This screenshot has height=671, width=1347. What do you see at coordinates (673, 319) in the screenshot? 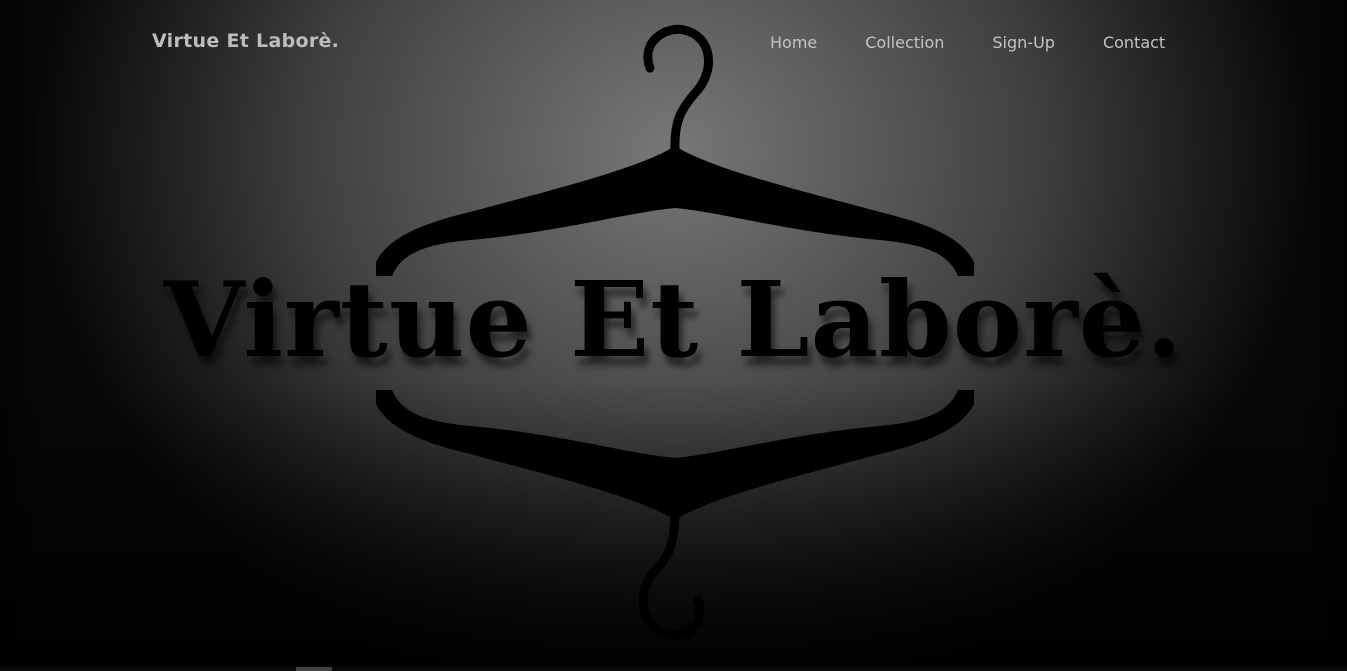
I see `hero-title: Virtue Et Laborè.` at bounding box center [673, 319].